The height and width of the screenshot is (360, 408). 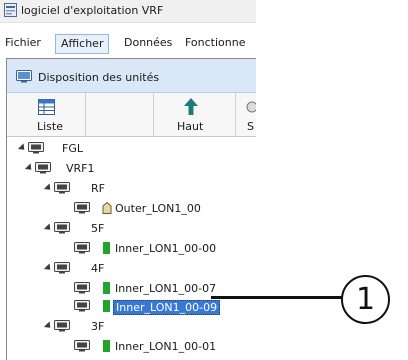 I want to click on menu-donnees: Données, so click(x=148, y=43).